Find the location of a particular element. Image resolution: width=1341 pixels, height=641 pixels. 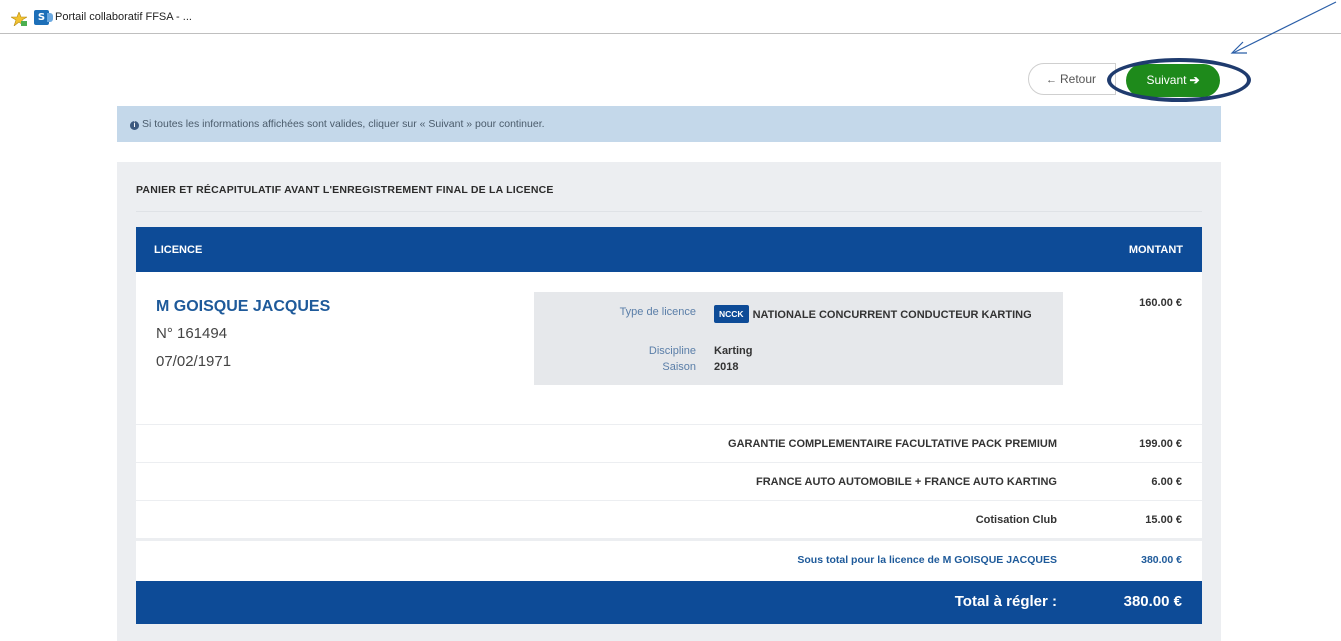

column-header-licence: LICENCE is located at coordinates (178, 250).